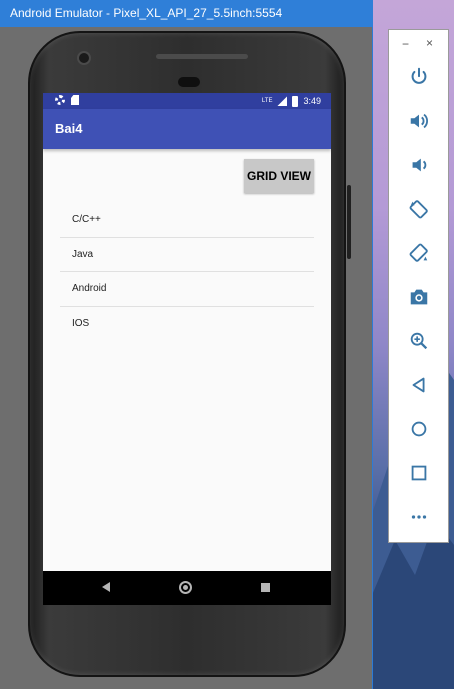 The width and height of the screenshot is (454, 689). What do you see at coordinates (349, 222) in the screenshot?
I see `phone-side-button` at bounding box center [349, 222].